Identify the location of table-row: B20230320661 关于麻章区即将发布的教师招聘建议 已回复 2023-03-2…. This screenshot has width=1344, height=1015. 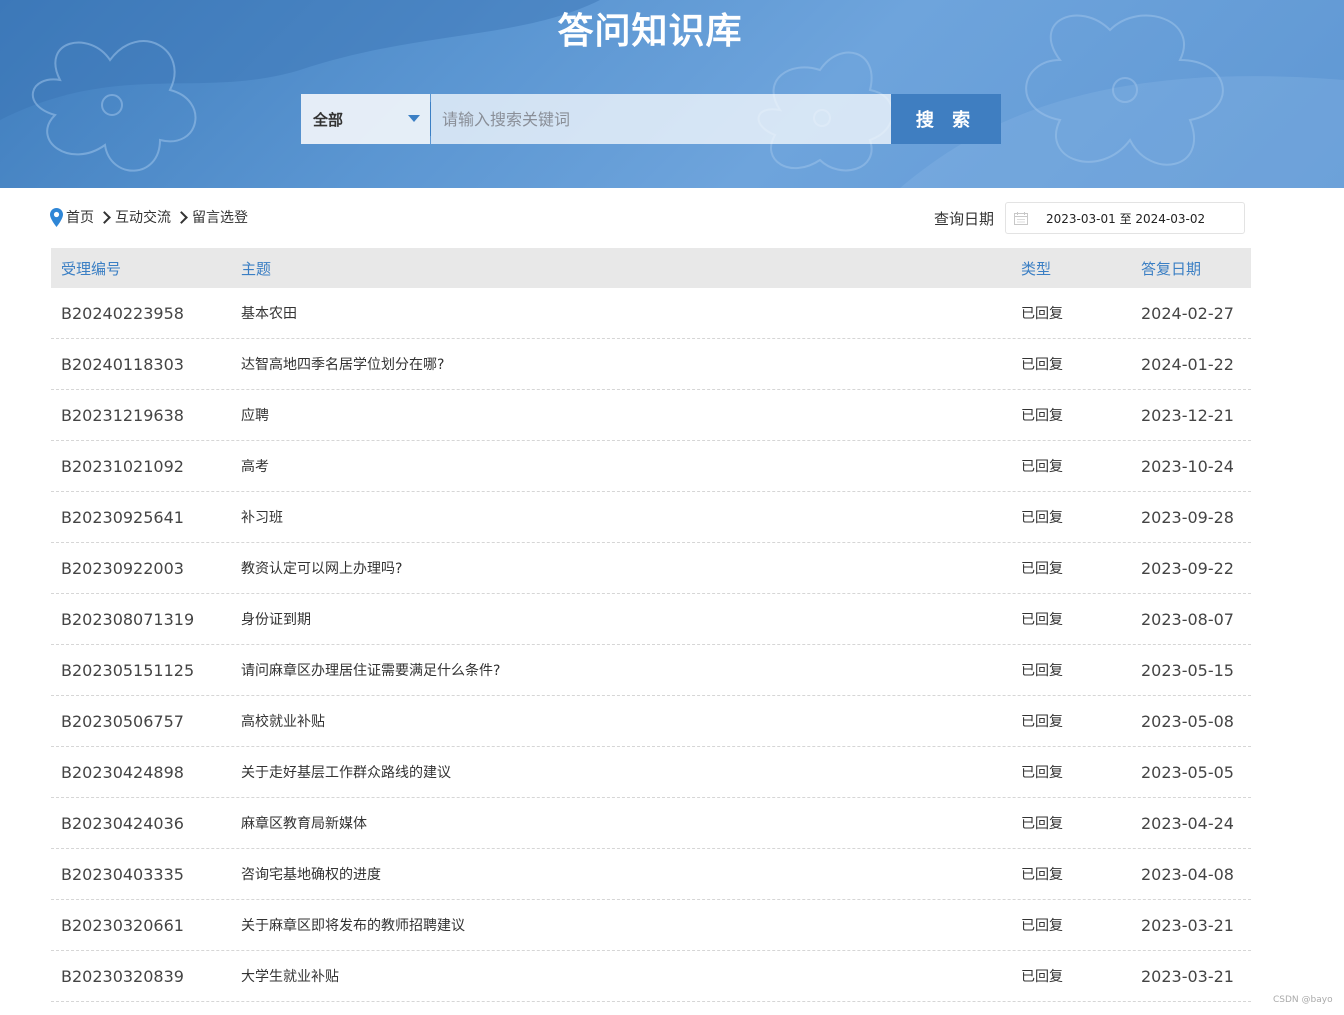
(651, 925).